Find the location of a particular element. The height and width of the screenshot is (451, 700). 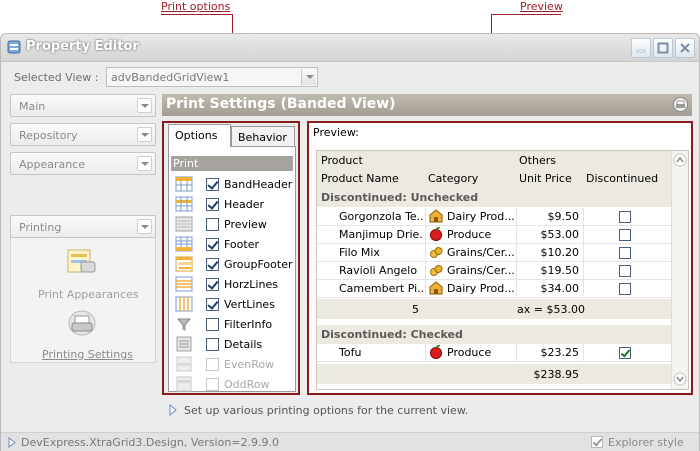

print-options-callout: Print options is located at coordinates (196, 6).